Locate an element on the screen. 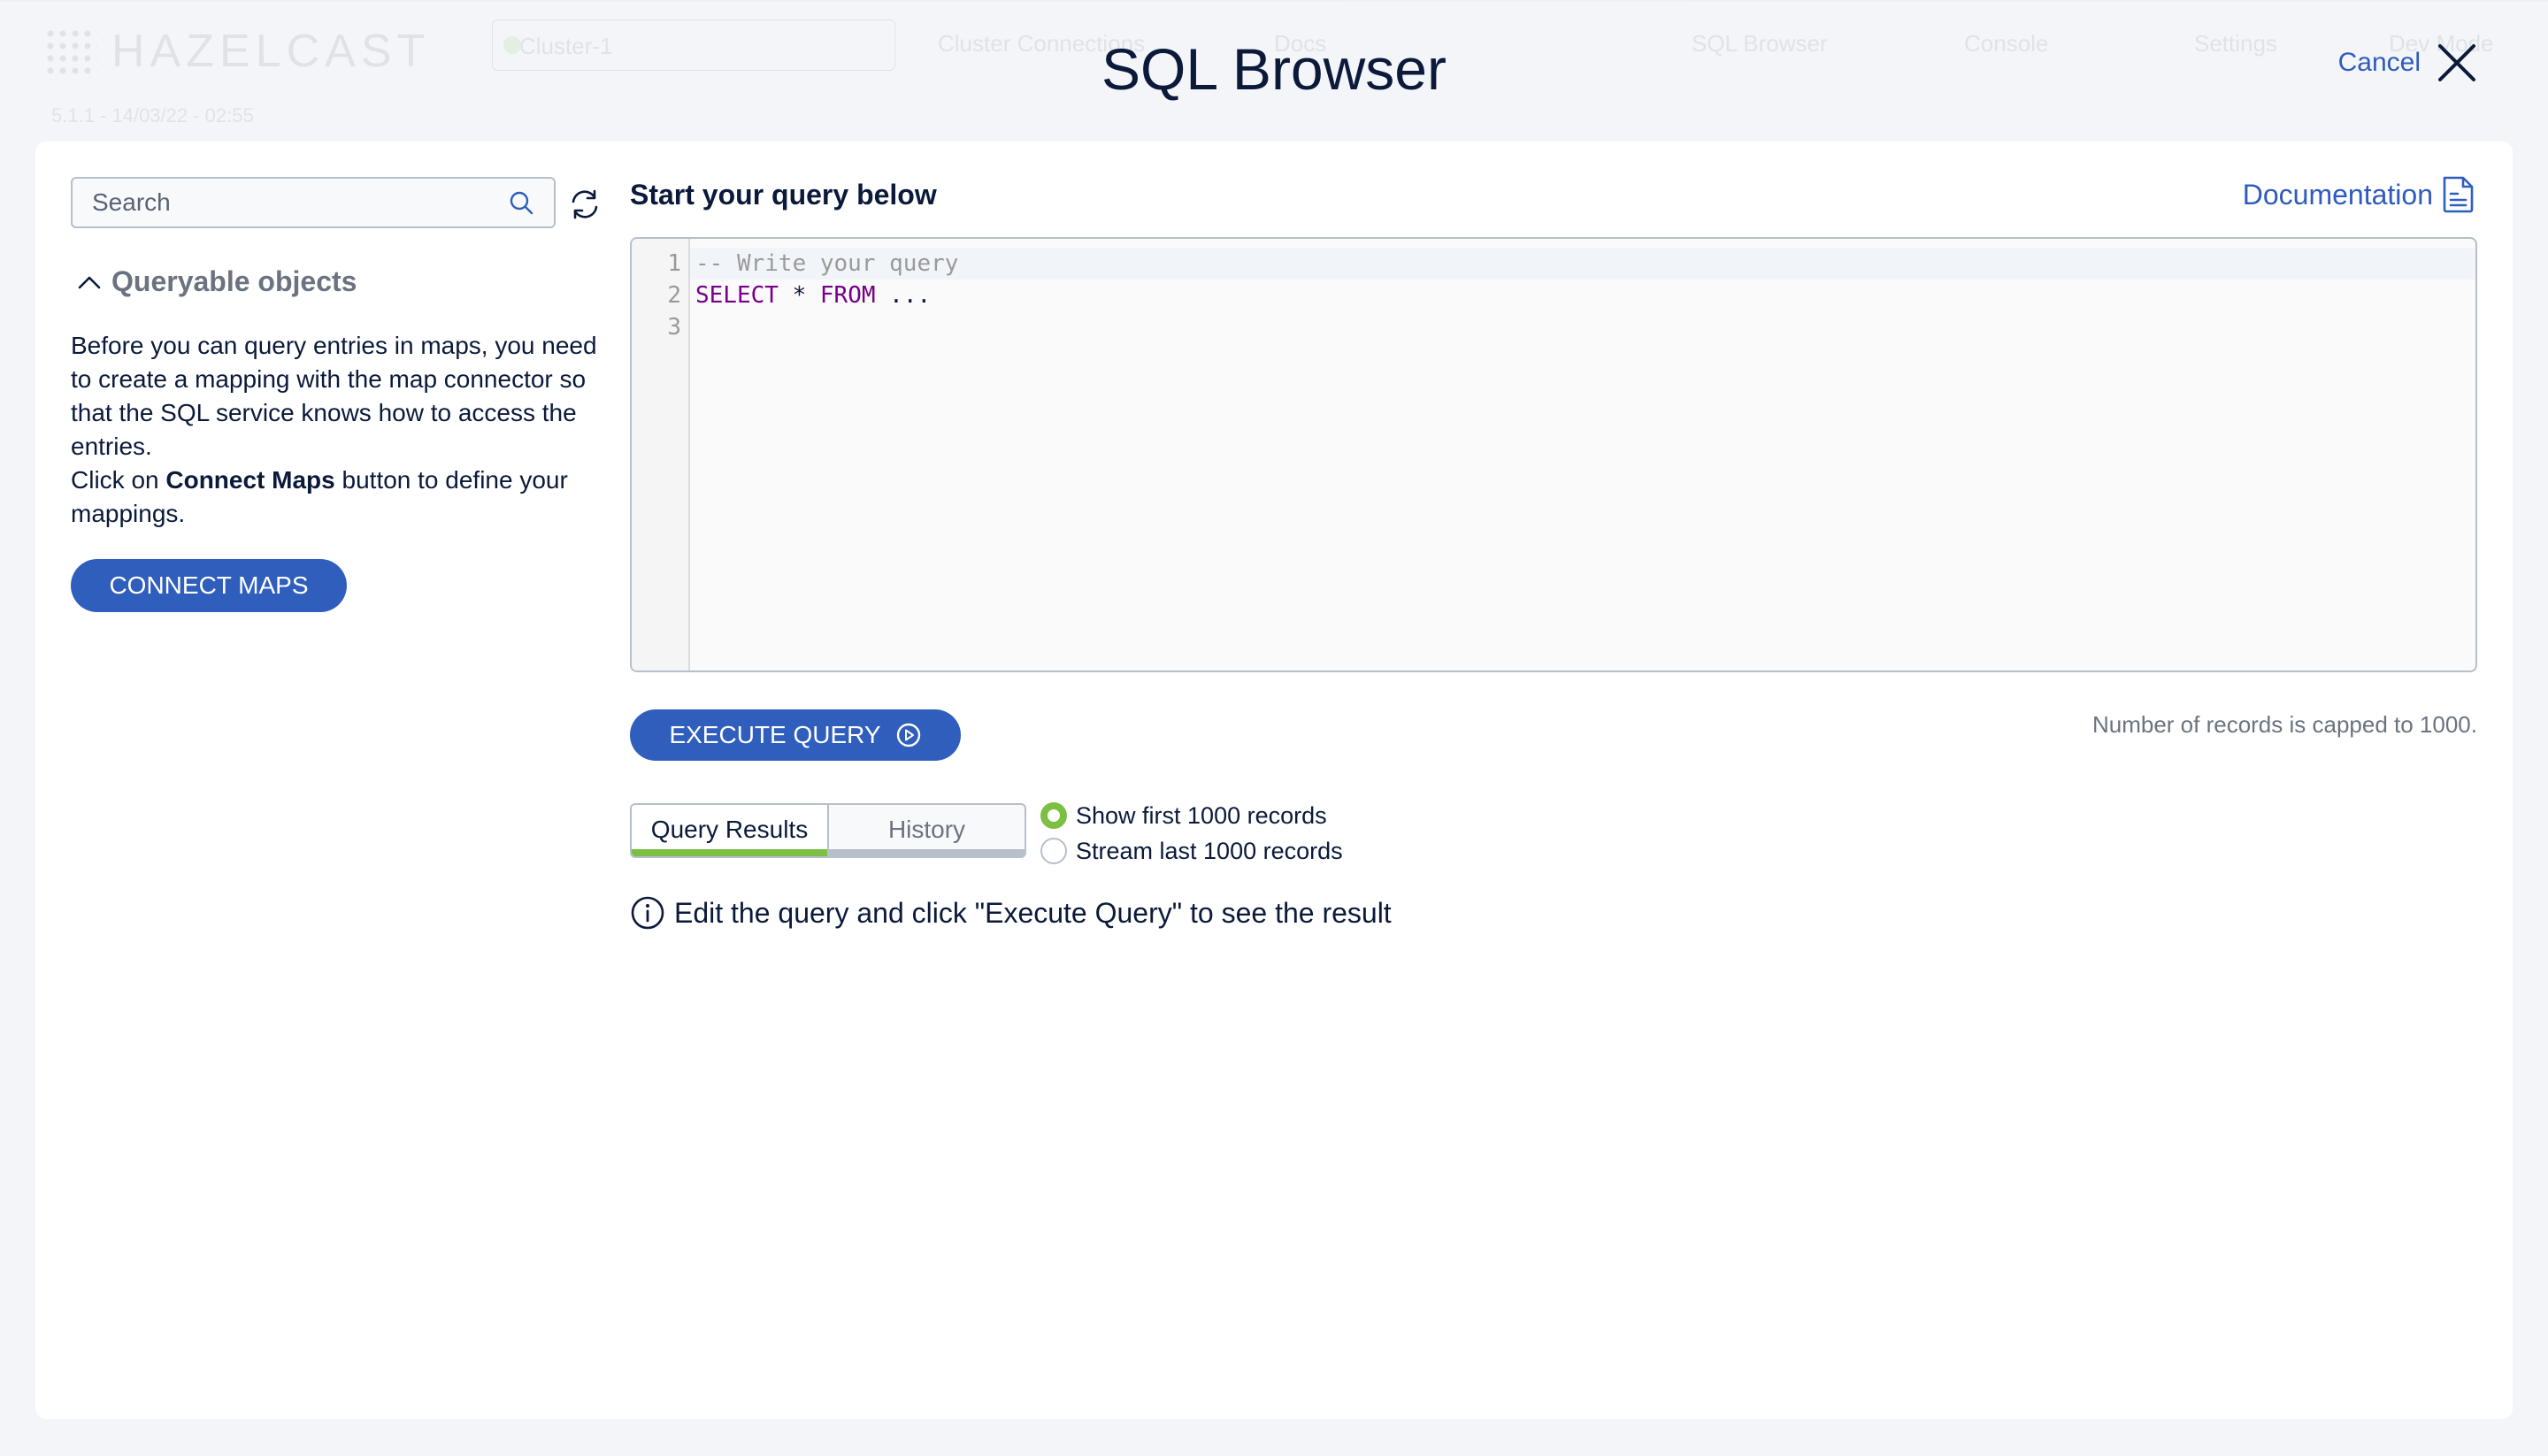 This screenshot has width=2548, height=1456. queryable-objects-toggle: Queryable objects is located at coordinates (216, 281).